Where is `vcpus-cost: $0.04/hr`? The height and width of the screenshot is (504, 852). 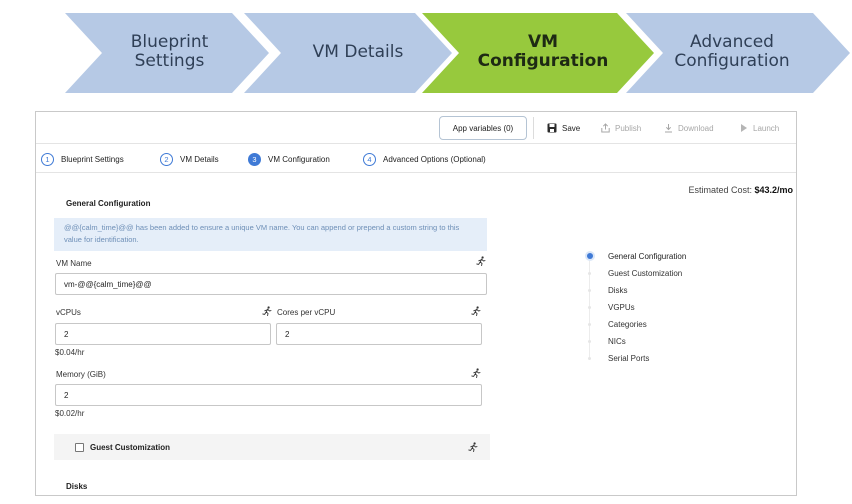
vcpus-cost: $0.04/hr is located at coordinates (70, 352).